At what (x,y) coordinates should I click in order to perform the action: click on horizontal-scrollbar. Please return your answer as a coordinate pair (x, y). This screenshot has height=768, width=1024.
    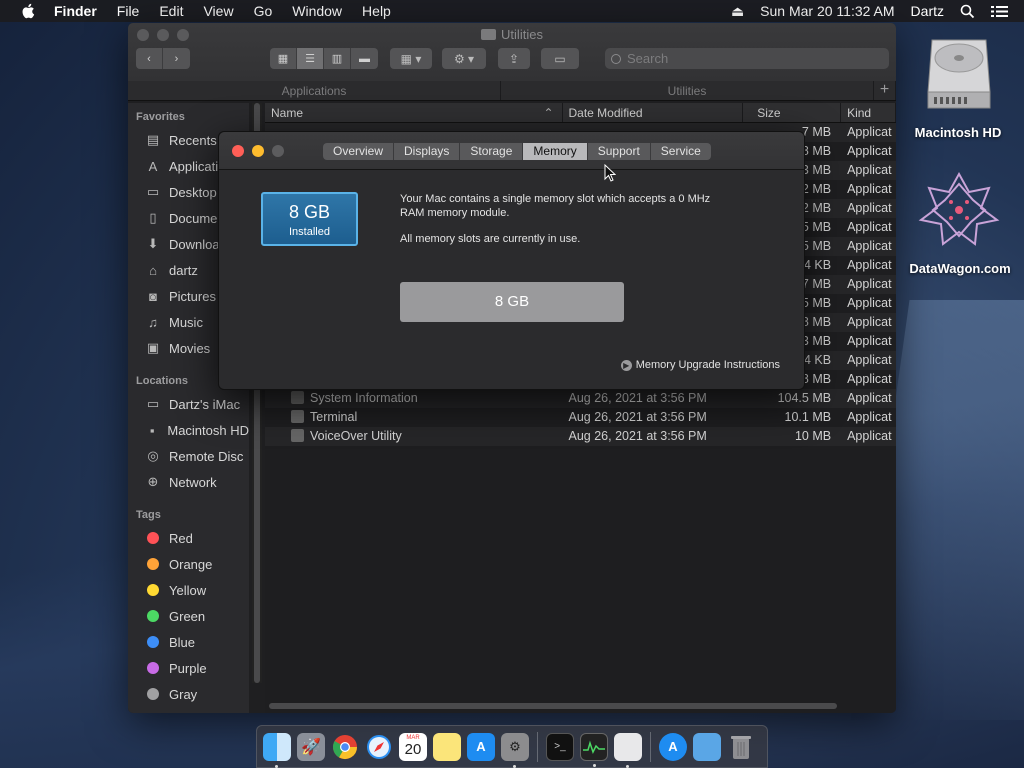
    Looking at the image, I should click on (553, 706).